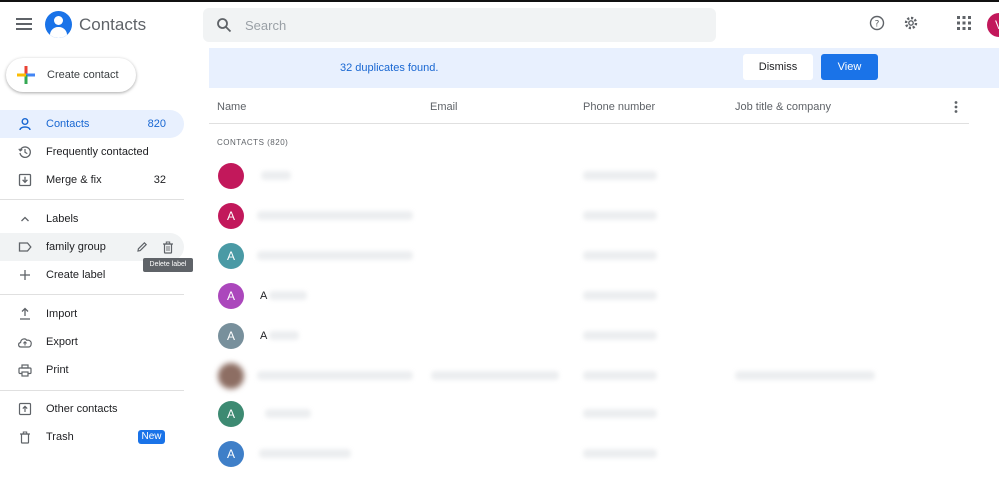 The image size is (999, 480). I want to click on sidebar-item-frequently-contacted: Frequently contacted, so click(92, 152).